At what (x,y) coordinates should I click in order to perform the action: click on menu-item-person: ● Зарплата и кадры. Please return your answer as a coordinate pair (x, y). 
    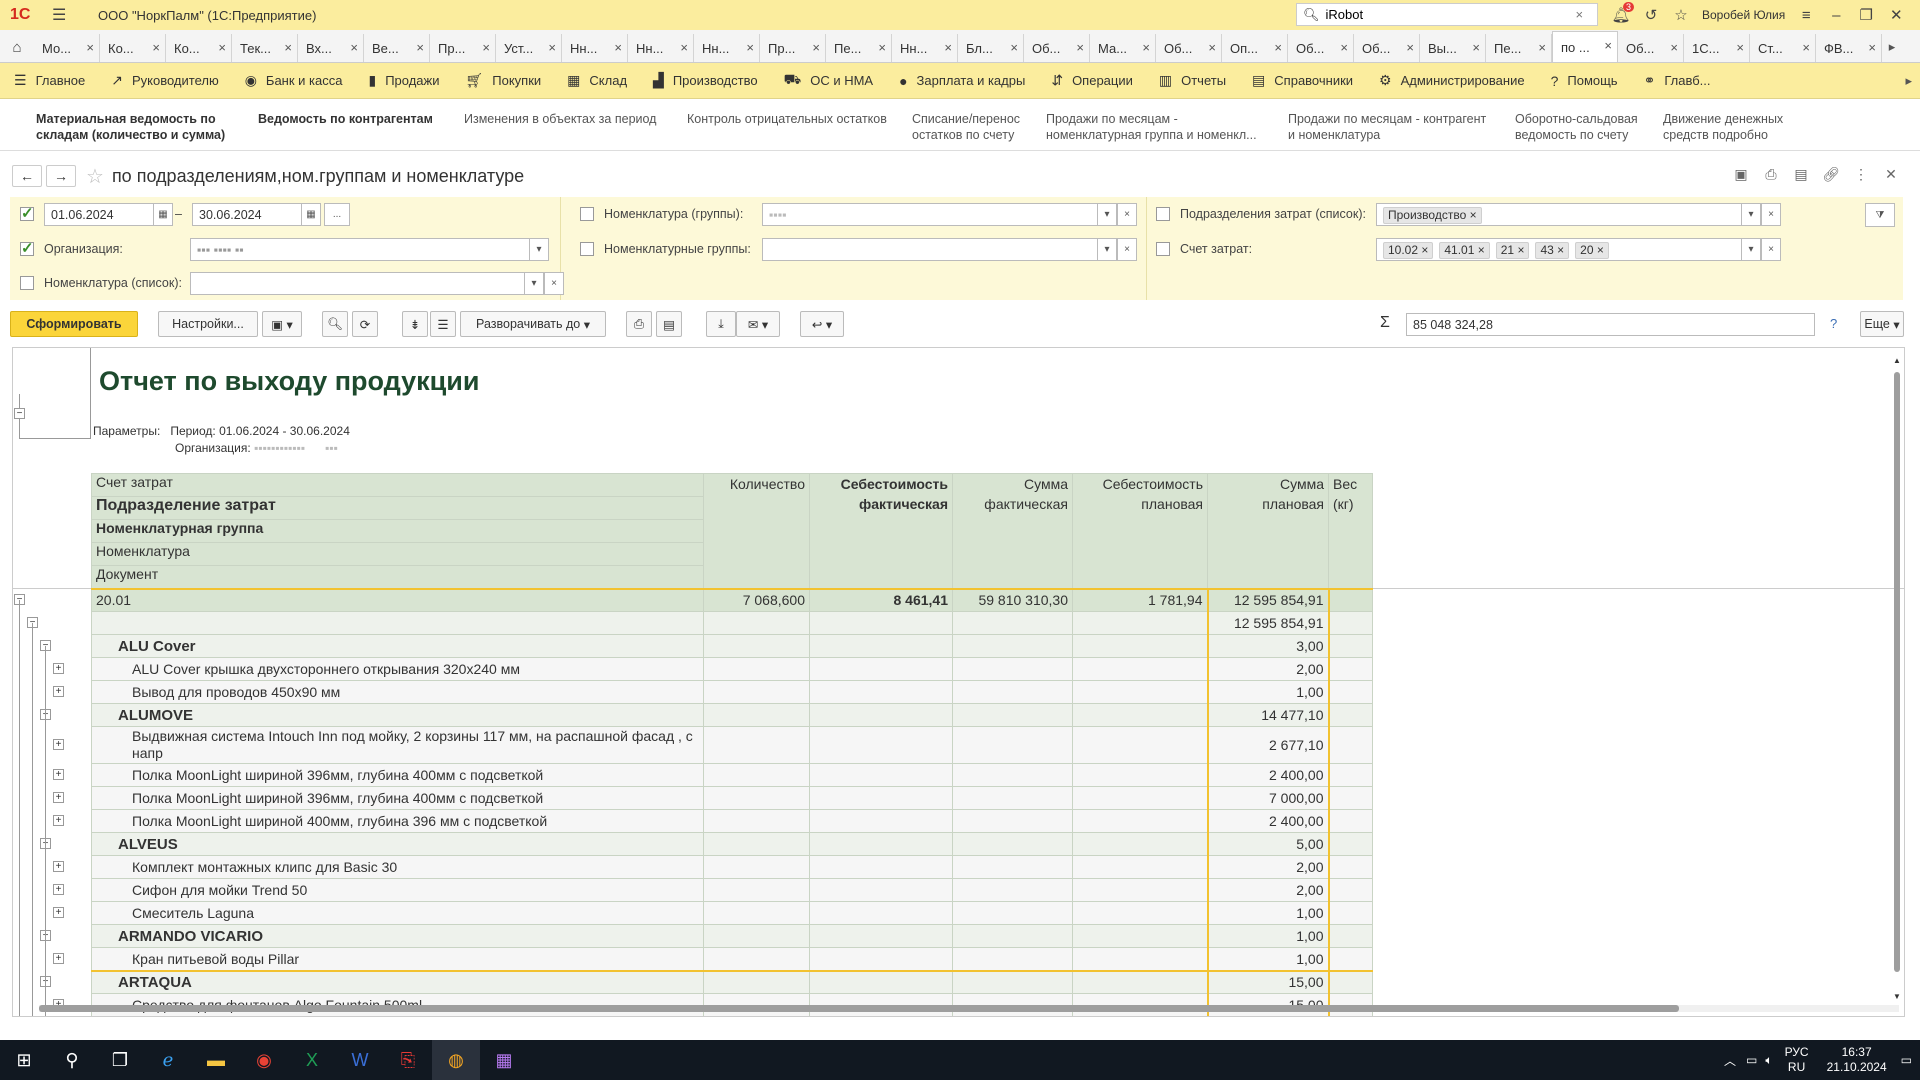
    Looking at the image, I should click on (961, 81).